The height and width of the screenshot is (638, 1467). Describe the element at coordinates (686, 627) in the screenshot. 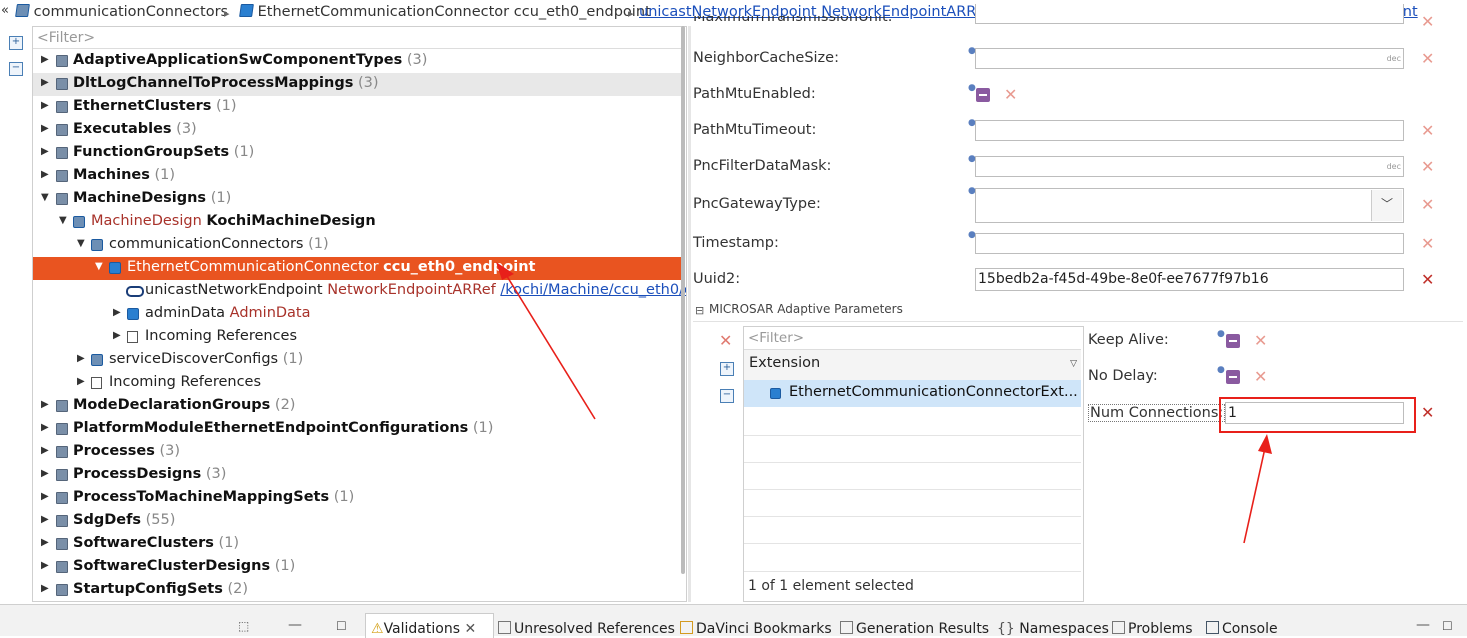

I see `bookmark-icon` at that location.